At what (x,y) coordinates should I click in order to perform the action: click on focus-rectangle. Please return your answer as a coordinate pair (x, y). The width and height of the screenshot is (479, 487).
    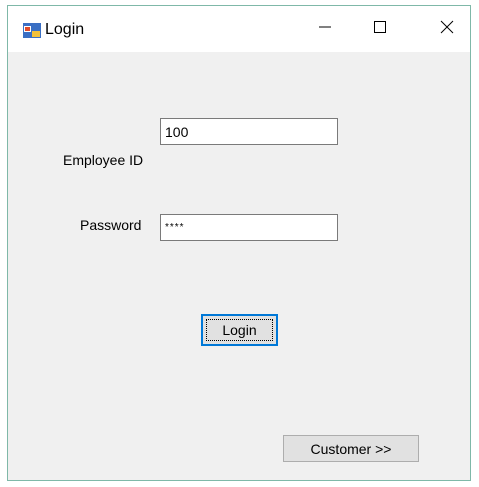
    Looking at the image, I should click on (239, 330).